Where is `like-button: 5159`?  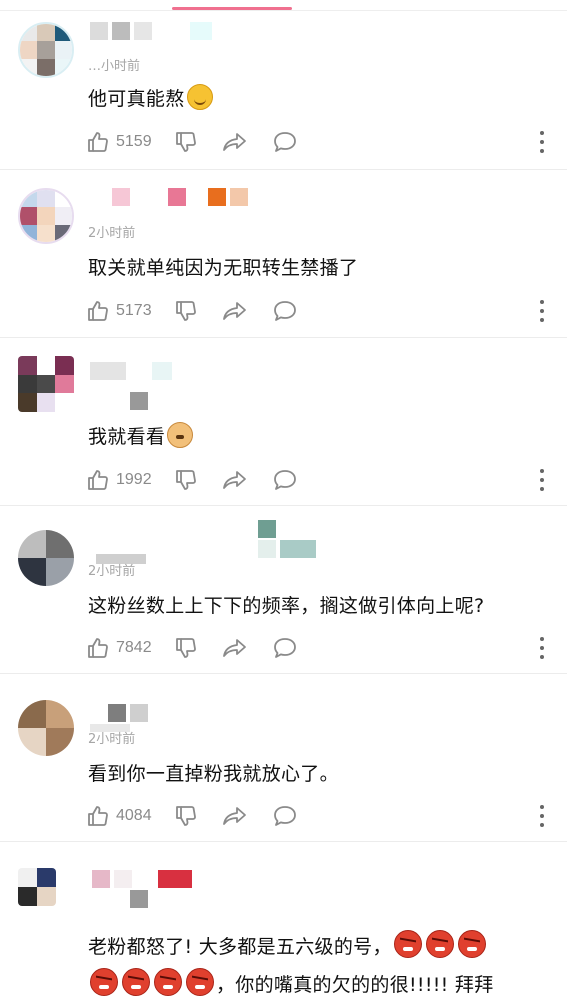
like-button: 5159 is located at coordinates (119, 142).